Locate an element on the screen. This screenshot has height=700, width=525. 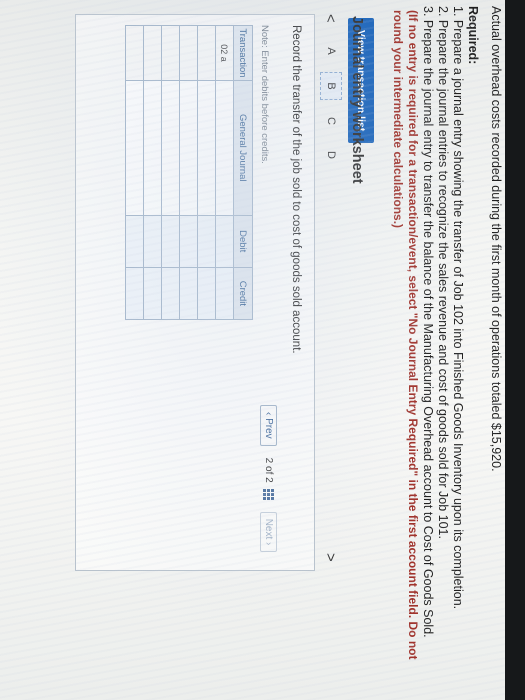
chevron-right-icon: > is located at coordinates (331, 561).